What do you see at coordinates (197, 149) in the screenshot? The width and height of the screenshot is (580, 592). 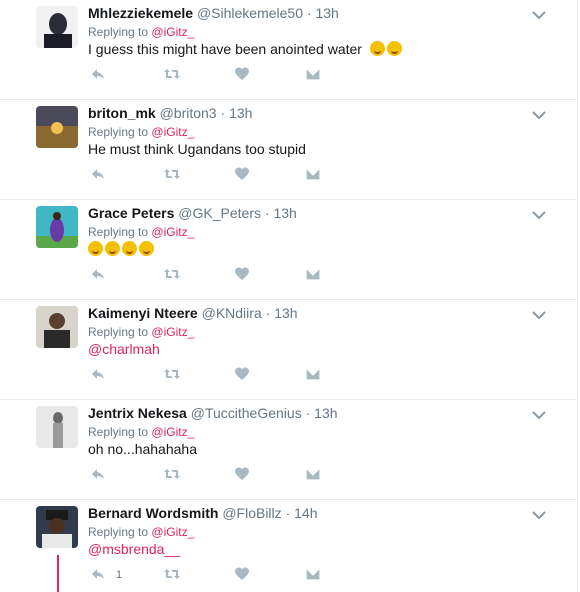 I see `tweet-text-body: He must think Ugandans too stupid` at bounding box center [197, 149].